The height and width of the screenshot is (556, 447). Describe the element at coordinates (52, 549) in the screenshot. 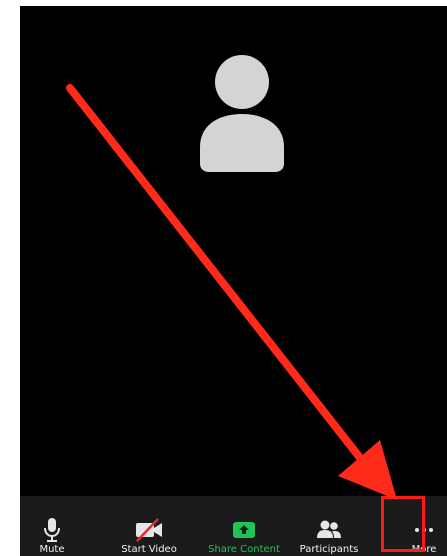

I see `mute-label: Mute` at that location.